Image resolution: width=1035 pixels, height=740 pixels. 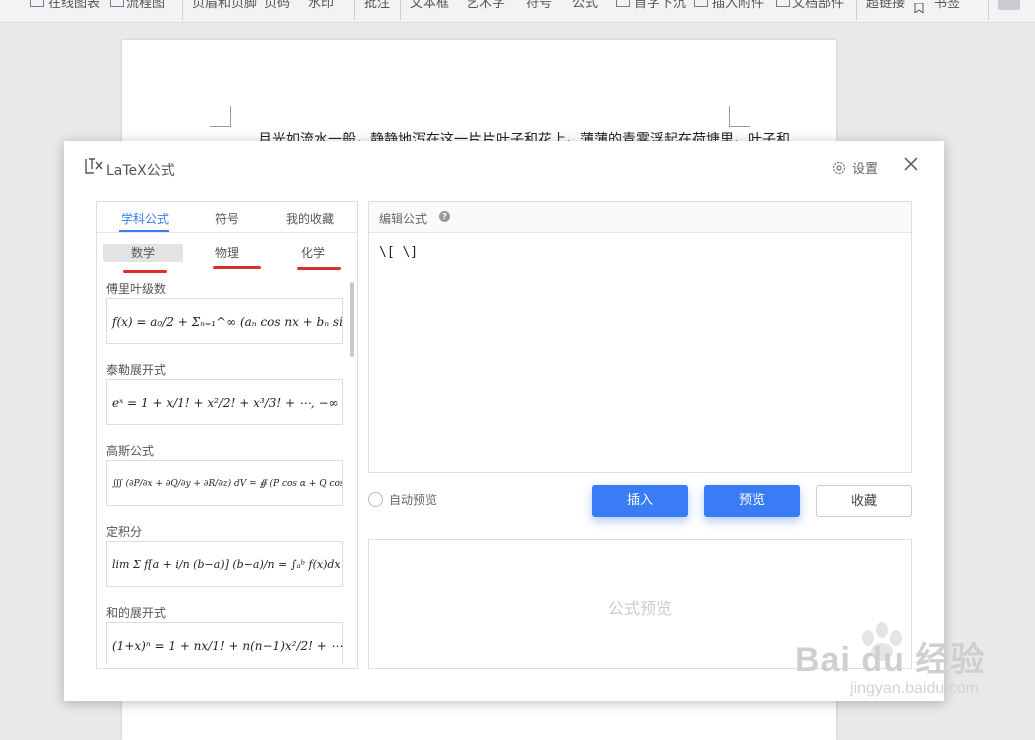 I want to click on subtab-chemistry: 化学, so click(x=313, y=253).